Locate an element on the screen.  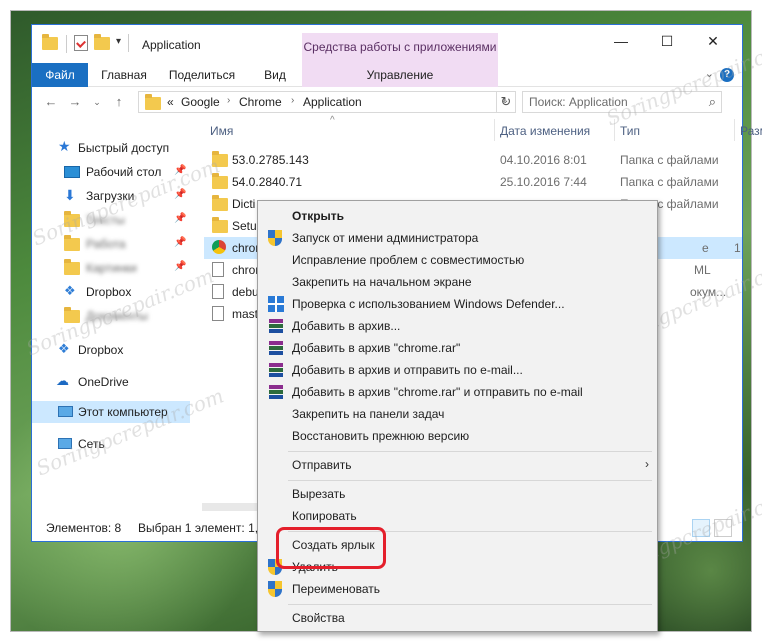
sidebar-item-label: Документы is located at coordinates (117, 316).